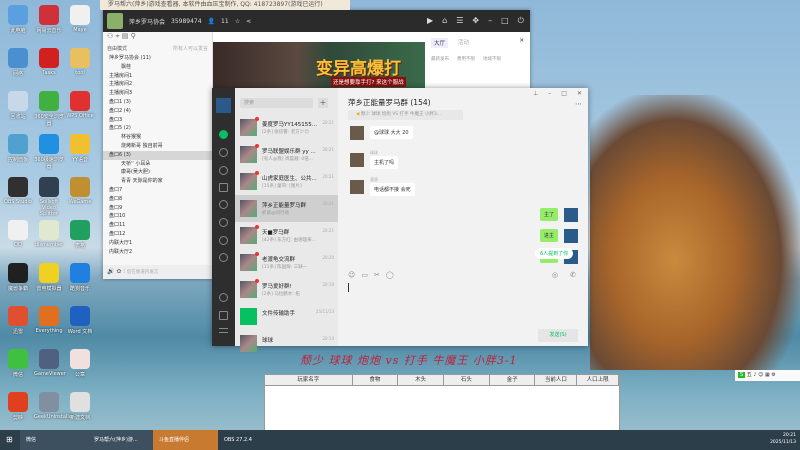 The image size is (800, 450). Describe the element at coordinates (49, 109) in the screenshot. I see `desktop-icon: 360安全浏览器` at that location.